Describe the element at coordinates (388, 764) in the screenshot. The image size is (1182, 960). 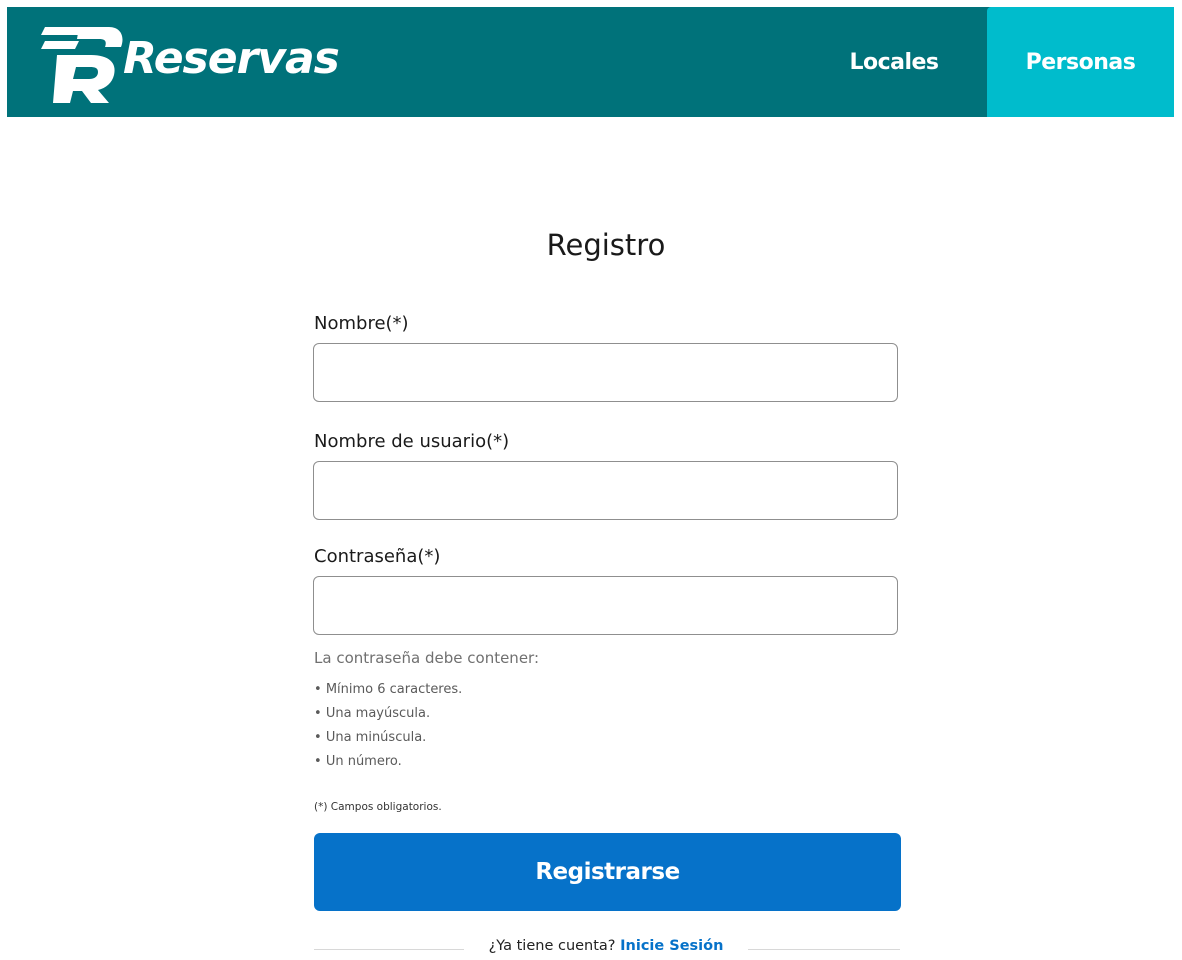
I see `password-rule: Un número.` at that location.